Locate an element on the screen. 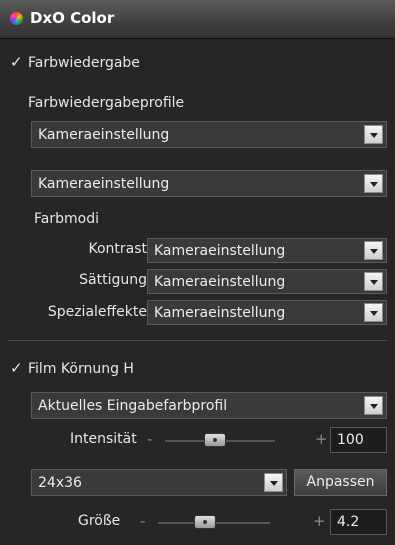  profile-select-2-value: Kameraeinstellung is located at coordinates (104, 184).